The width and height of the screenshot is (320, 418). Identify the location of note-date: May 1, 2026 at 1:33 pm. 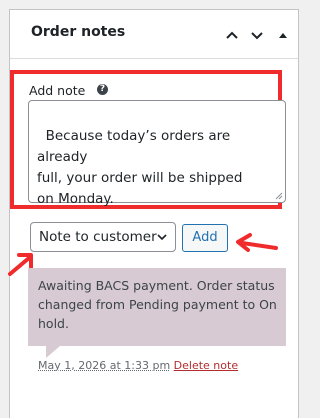
(104, 365).